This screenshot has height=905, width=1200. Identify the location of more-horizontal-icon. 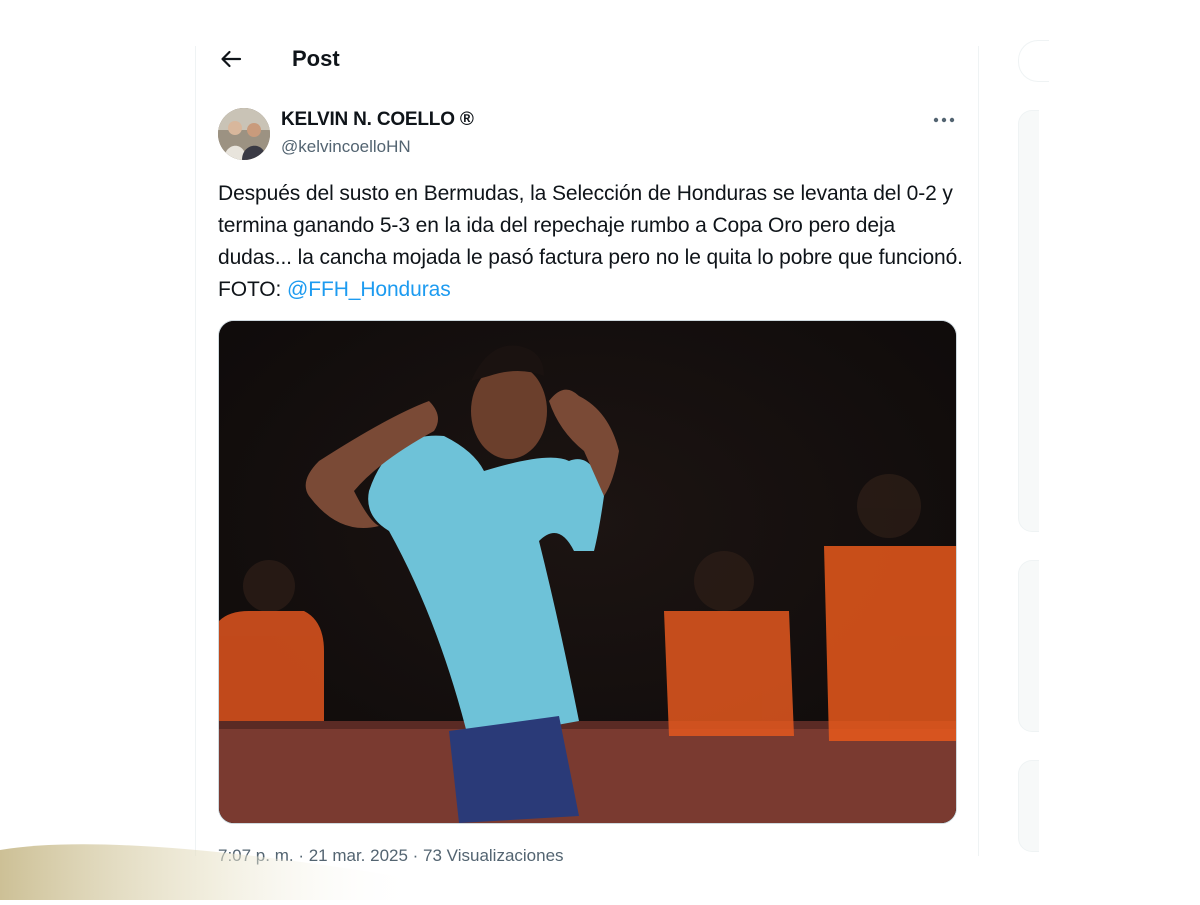
(944, 120).